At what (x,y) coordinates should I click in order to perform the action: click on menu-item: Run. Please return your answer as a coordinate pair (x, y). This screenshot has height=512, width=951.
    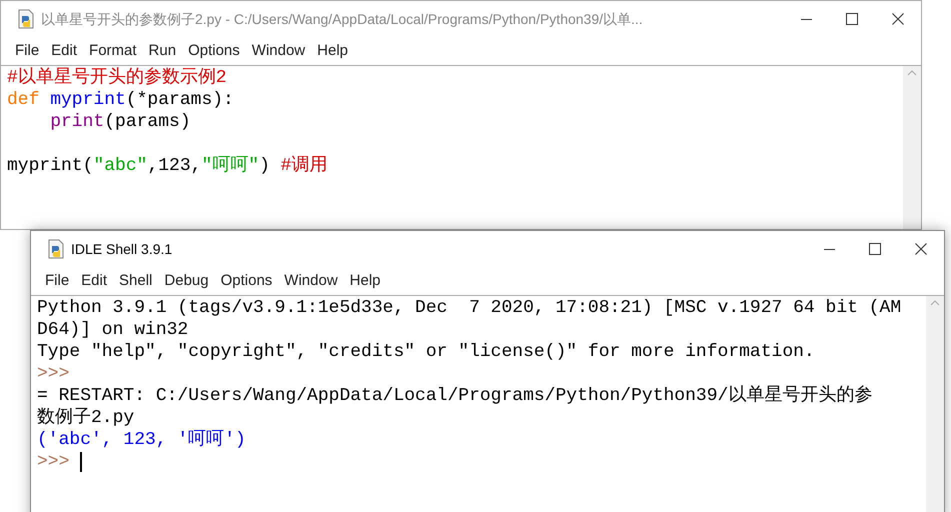
    Looking at the image, I should click on (162, 51).